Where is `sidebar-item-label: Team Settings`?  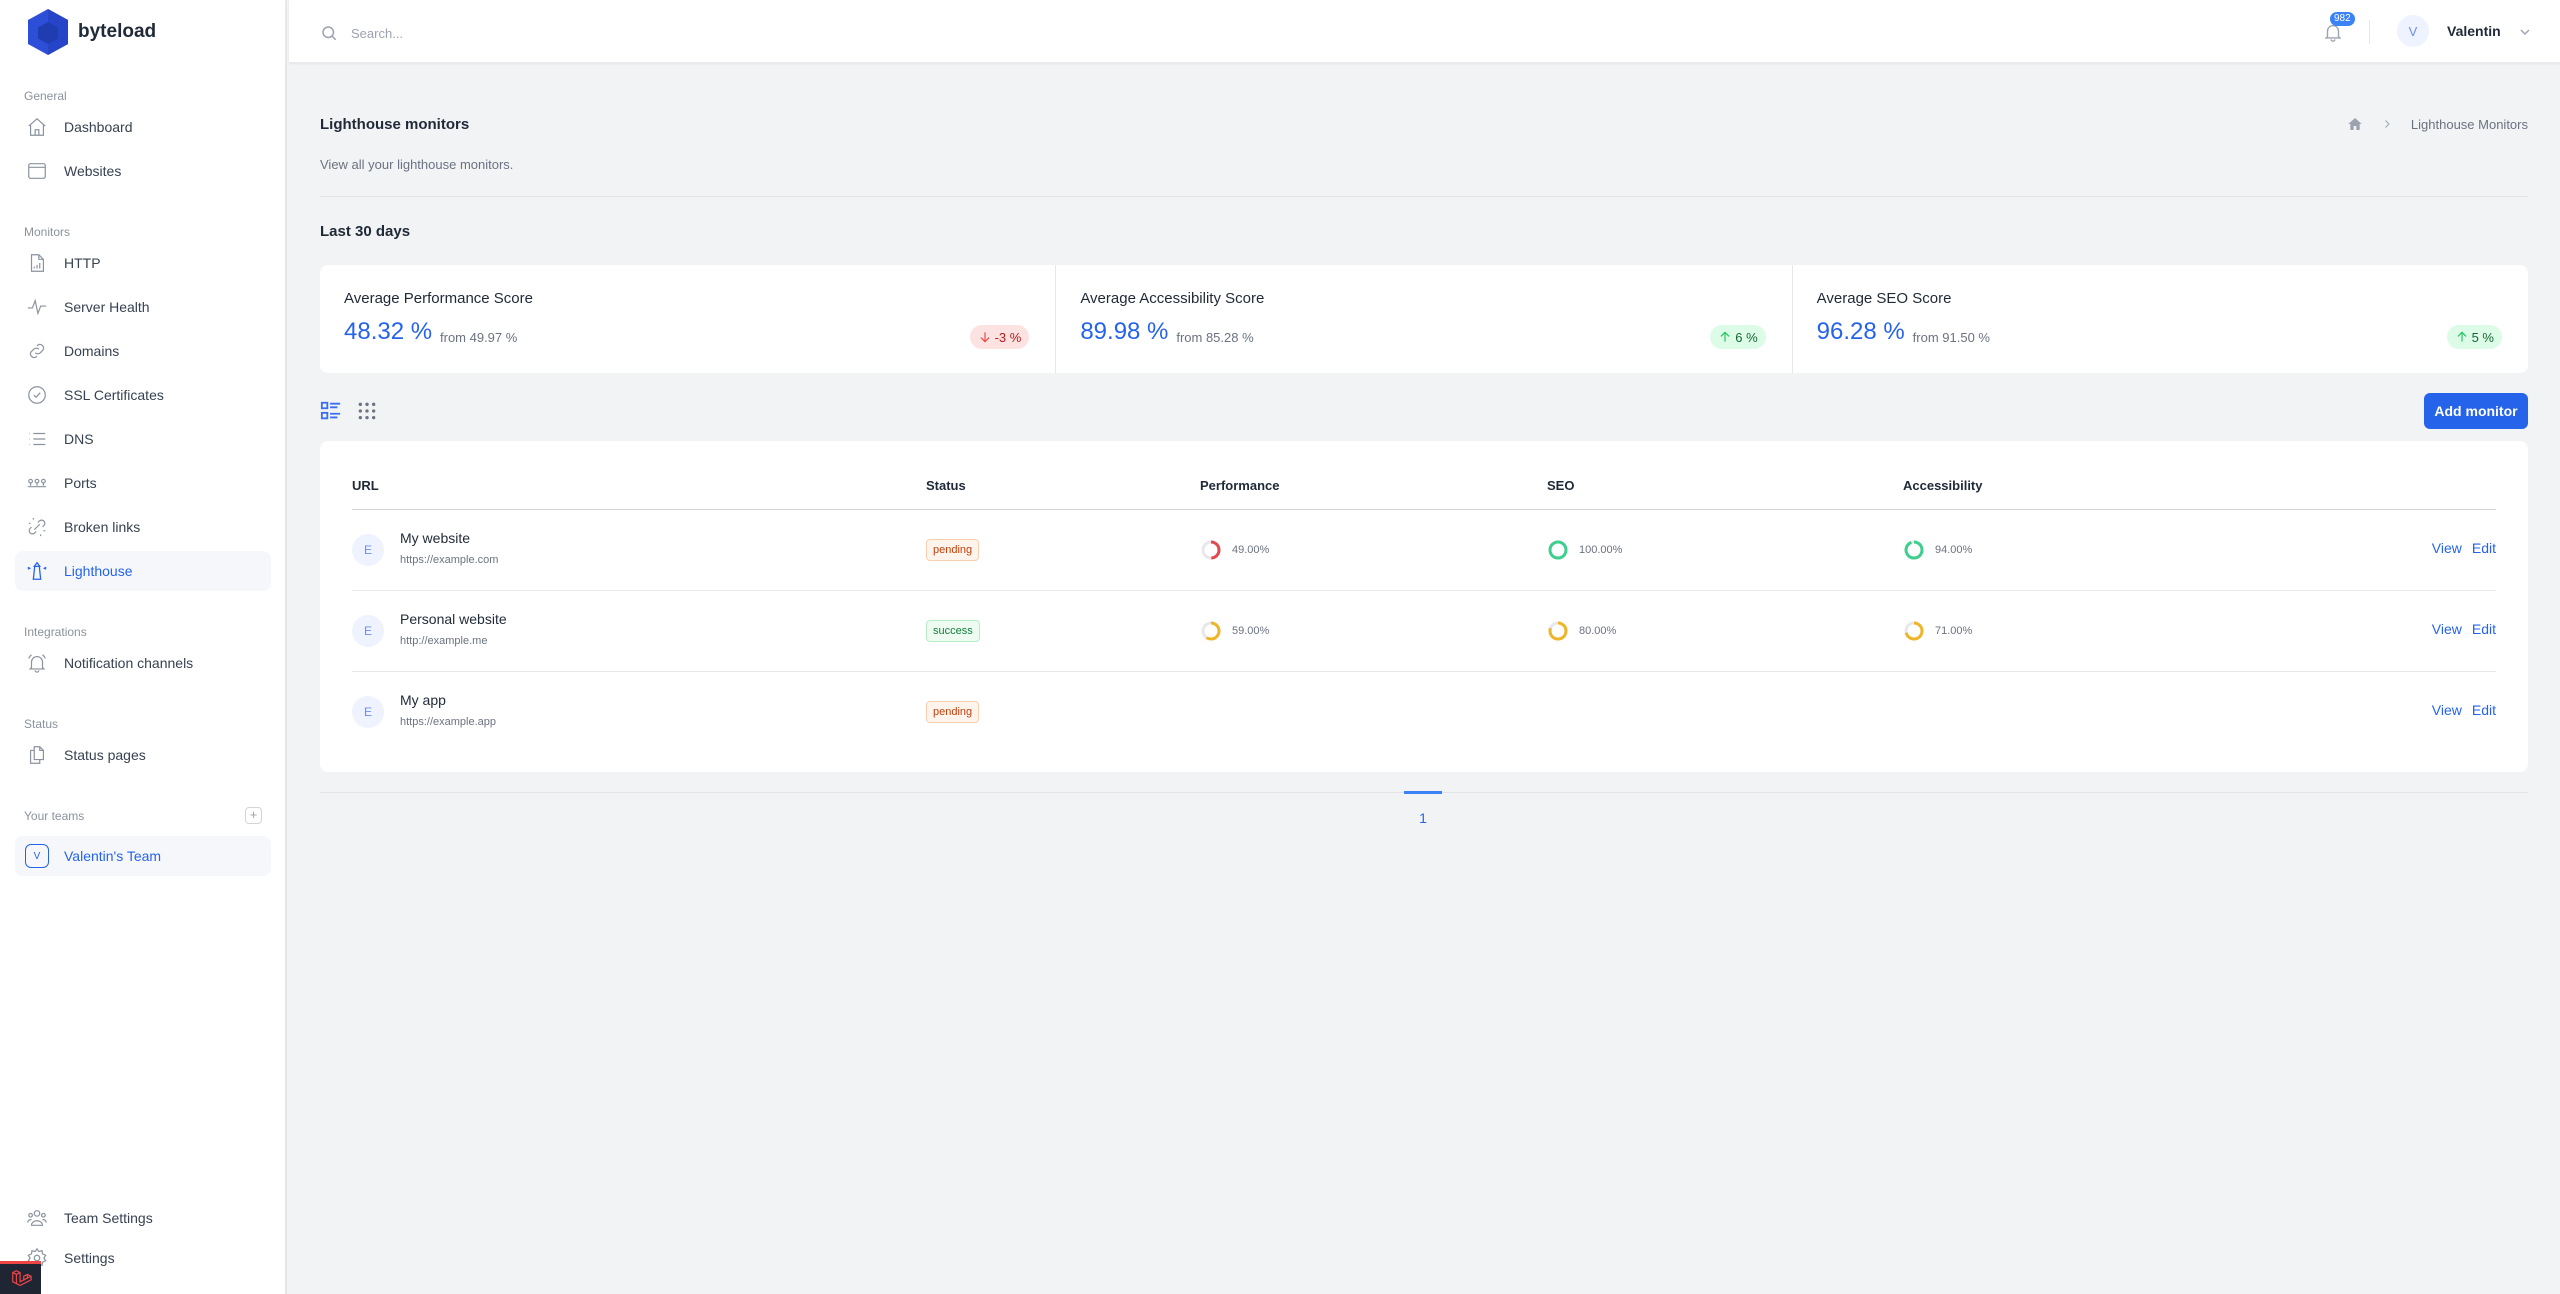
sidebar-item-label: Team Settings is located at coordinates (108, 1218).